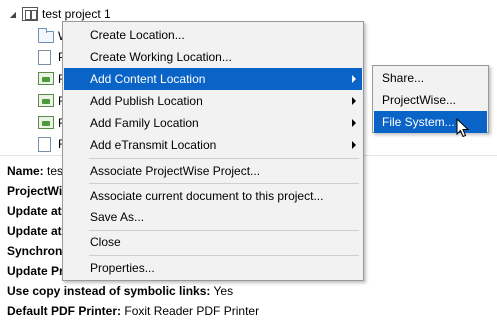 This screenshot has width=497, height=336. Describe the element at coordinates (213, 123) in the screenshot. I see `menu-item-add-family-location: Add Family Location` at that location.